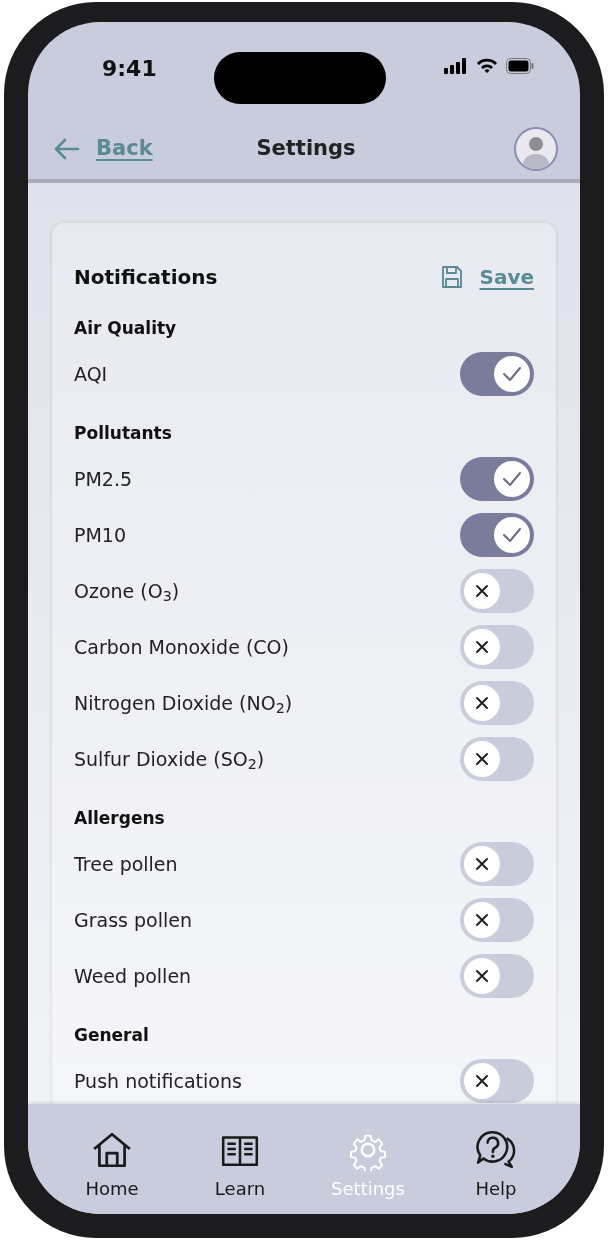 The height and width of the screenshot is (1240, 608). Describe the element at coordinates (129, 69) in the screenshot. I see `status-time: 9:41` at that location.